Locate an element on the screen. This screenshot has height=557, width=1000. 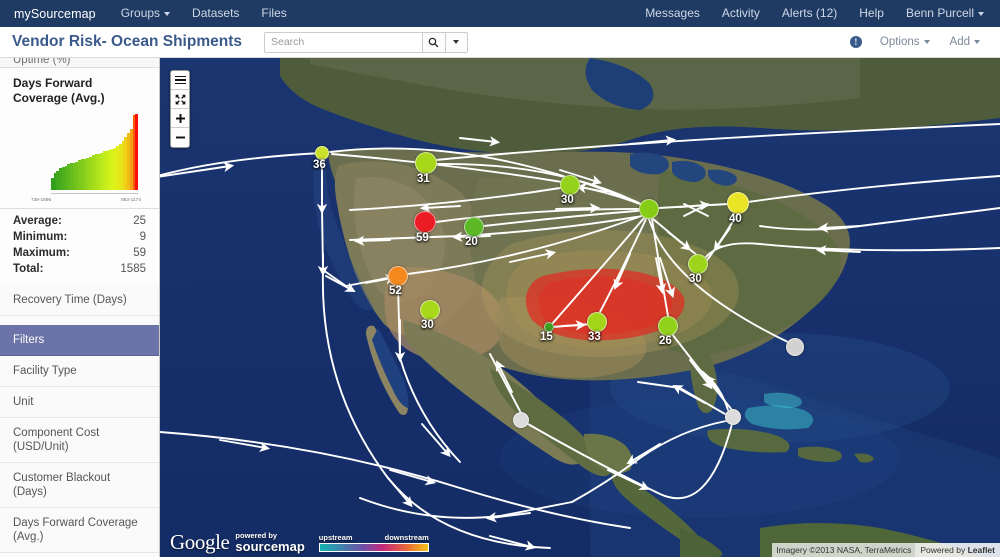
search-options-dropdown-button is located at coordinates (456, 42).